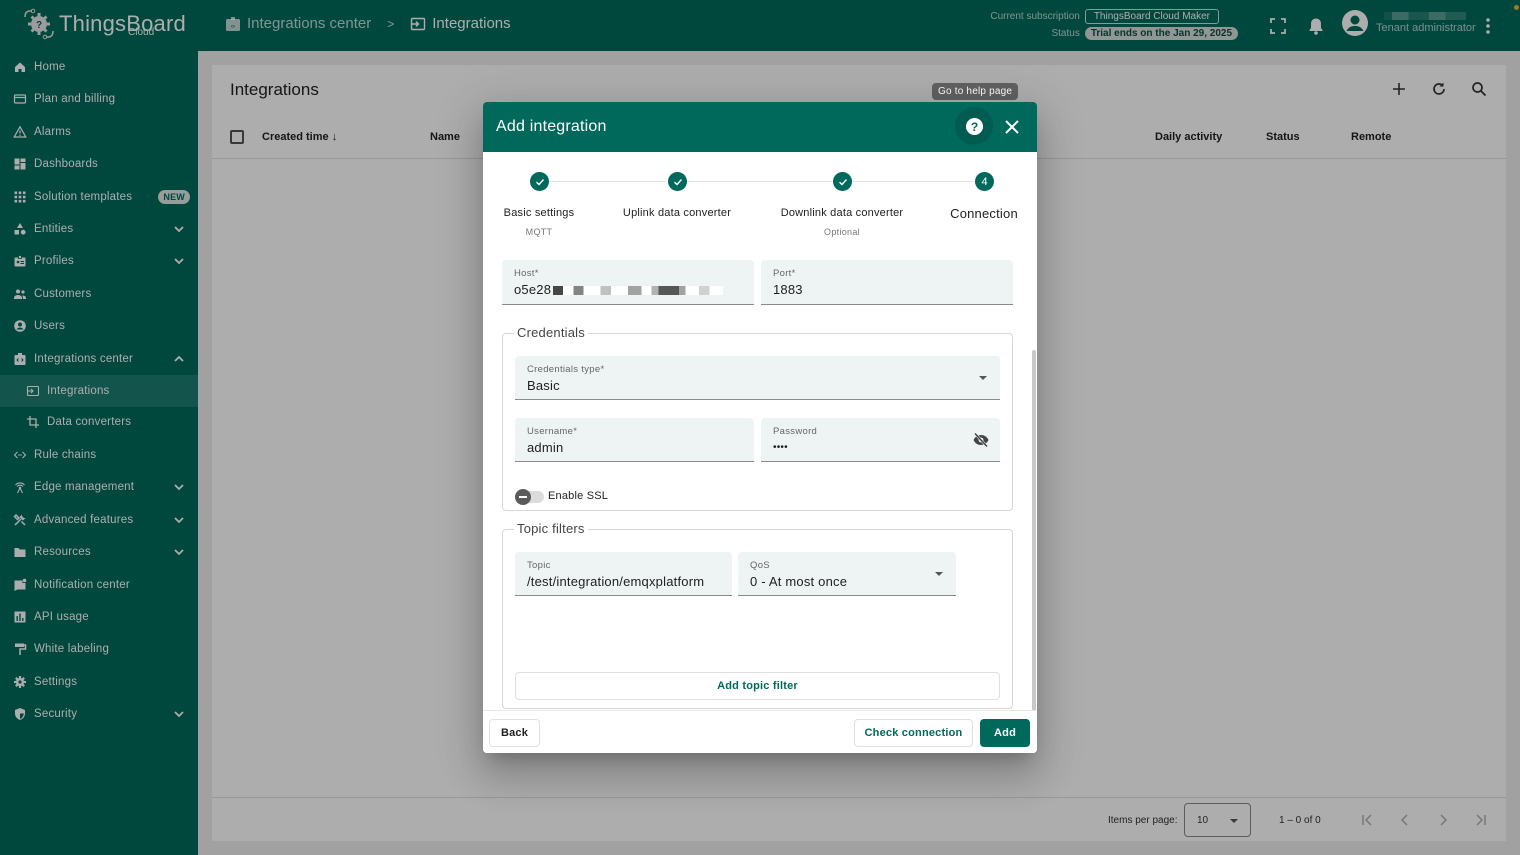 Image resolution: width=1520 pixels, height=855 pixels. What do you see at coordinates (757, 378) in the screenshot?
I see `credentials-type-select: Credentials type* Basic` at bounding box center [757, 378].